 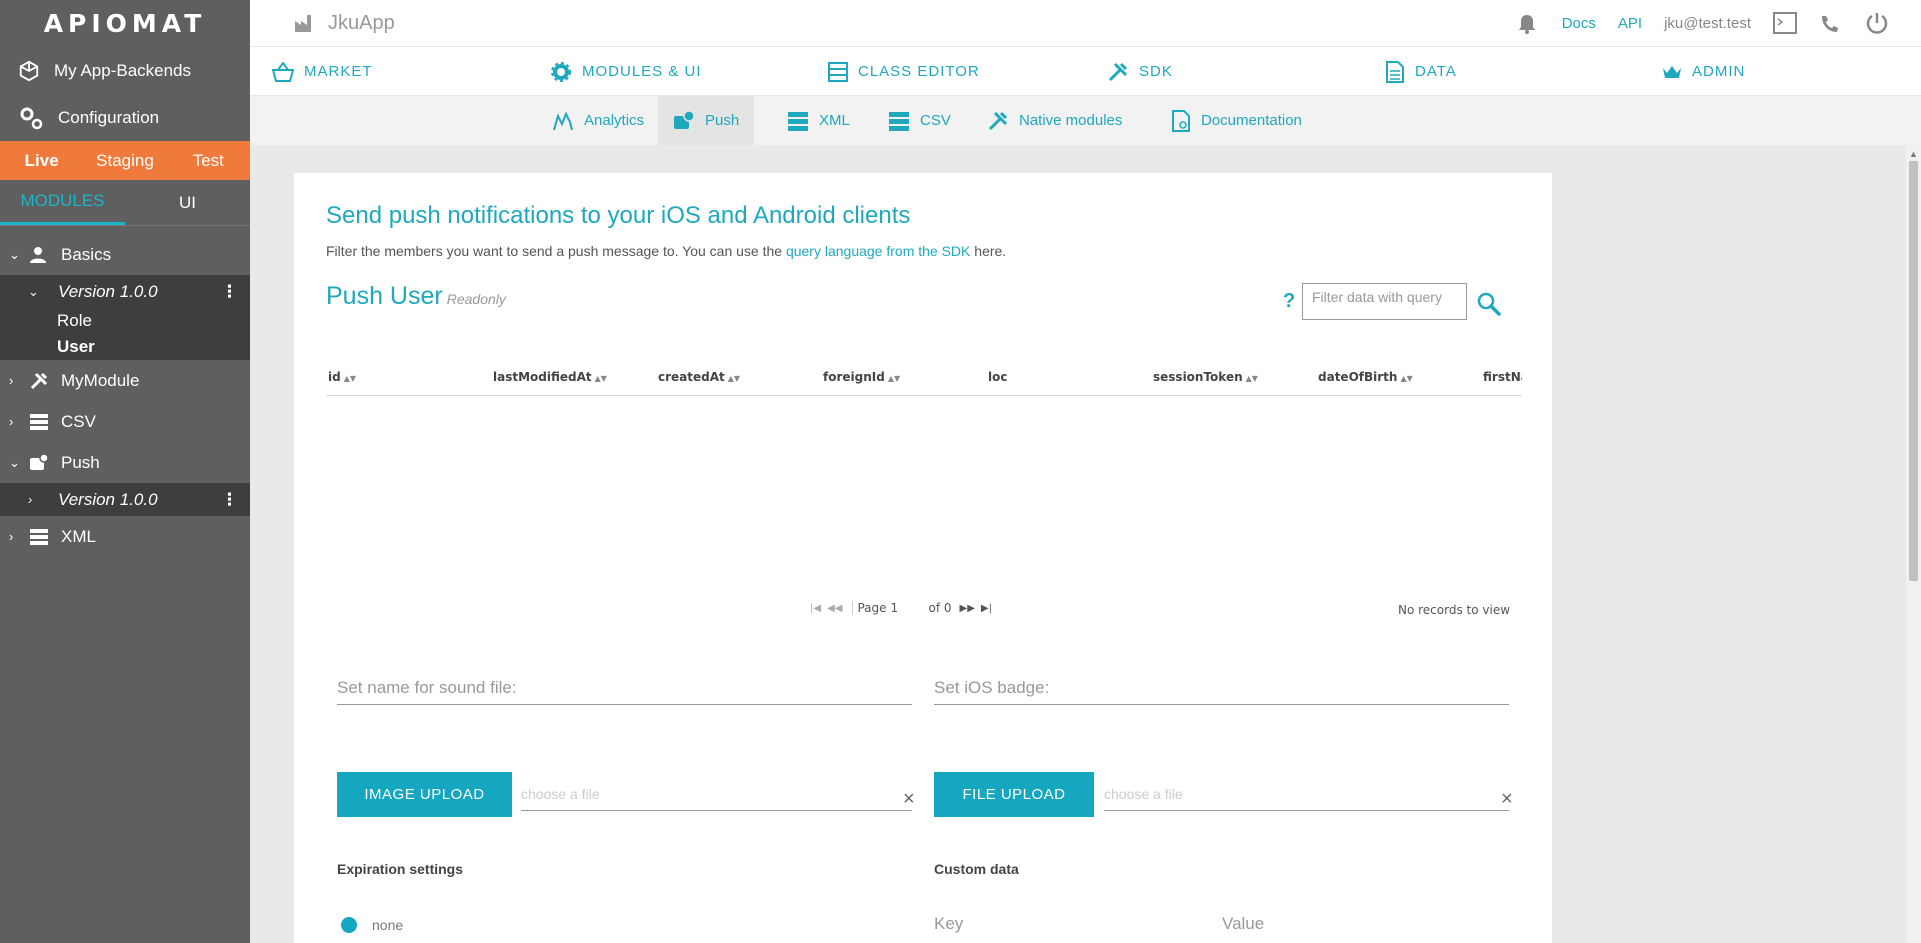 What do you see at coordinates (125, 536) in the screenshot?
I see `tree-item-xml: › XML` at bounding box center [125, 536].